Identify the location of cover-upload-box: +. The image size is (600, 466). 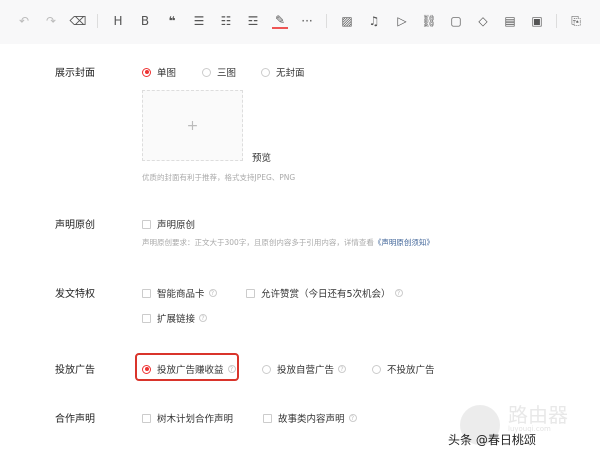
(192, 125).